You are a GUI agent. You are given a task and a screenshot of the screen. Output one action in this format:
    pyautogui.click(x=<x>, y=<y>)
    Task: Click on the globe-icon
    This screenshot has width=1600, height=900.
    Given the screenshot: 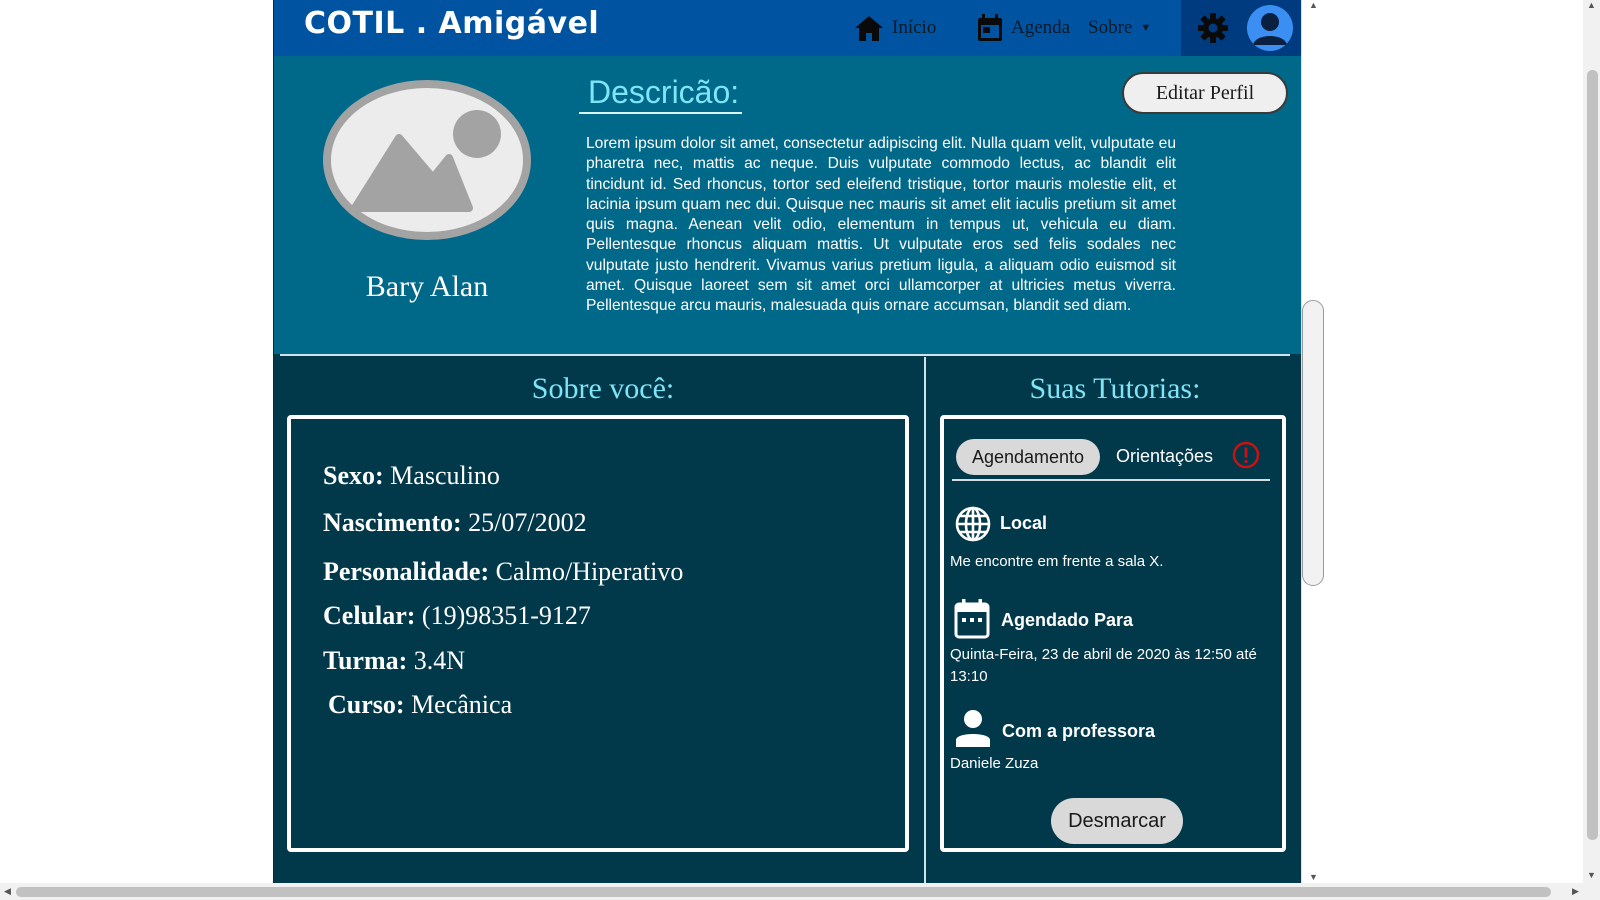 What is the action you would take?
    pyautogui.click(x=973, y=524)
    